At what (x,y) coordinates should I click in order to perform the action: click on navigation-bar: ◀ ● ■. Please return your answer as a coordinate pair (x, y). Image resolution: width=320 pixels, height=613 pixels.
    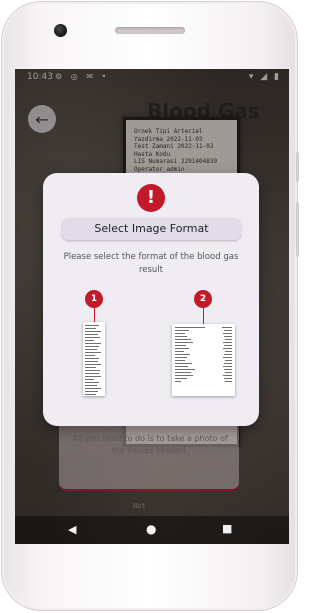
    Looking at the image, I should click on (152, 530).